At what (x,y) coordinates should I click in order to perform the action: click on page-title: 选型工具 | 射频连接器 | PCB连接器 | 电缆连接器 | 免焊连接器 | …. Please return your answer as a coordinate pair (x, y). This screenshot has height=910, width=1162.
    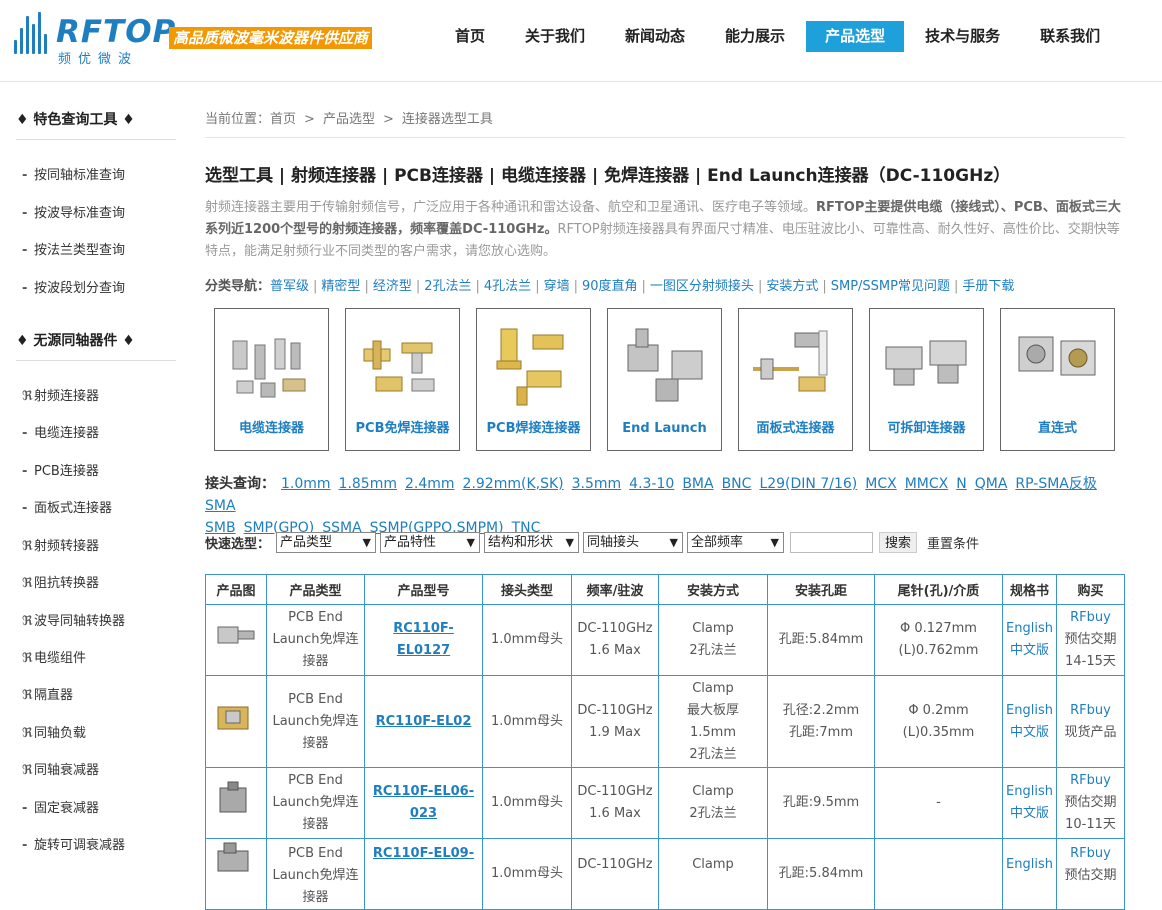
    Looking at the image, I should click on (608, 176).